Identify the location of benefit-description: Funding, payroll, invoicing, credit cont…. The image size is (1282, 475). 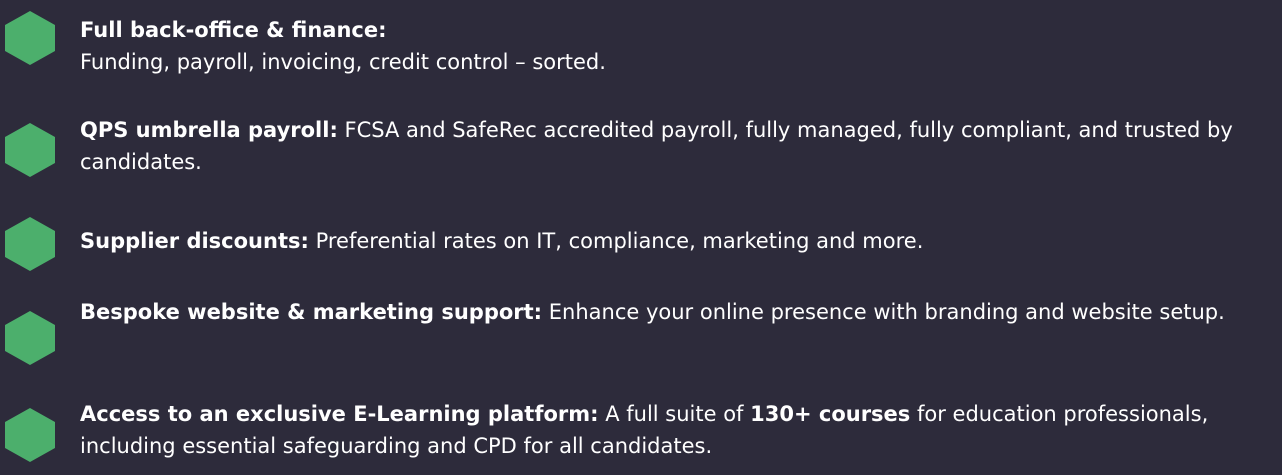
(343, 62).